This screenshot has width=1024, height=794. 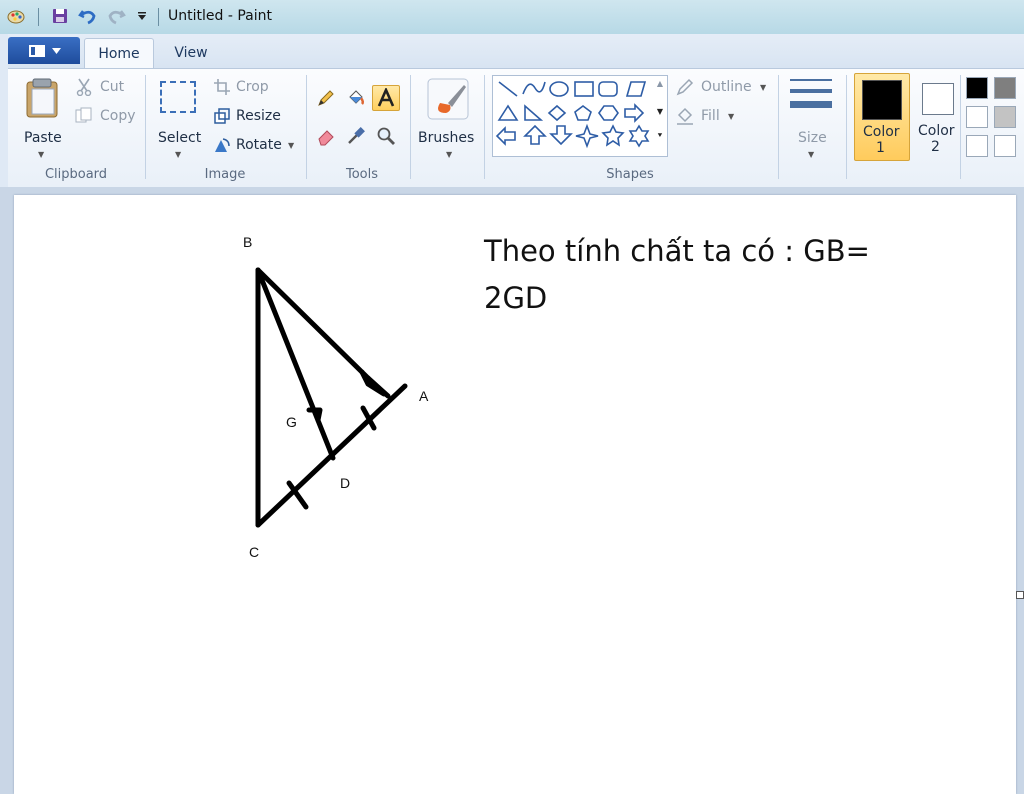 I want to click on tab-view: View, so click(x=191, y=53).